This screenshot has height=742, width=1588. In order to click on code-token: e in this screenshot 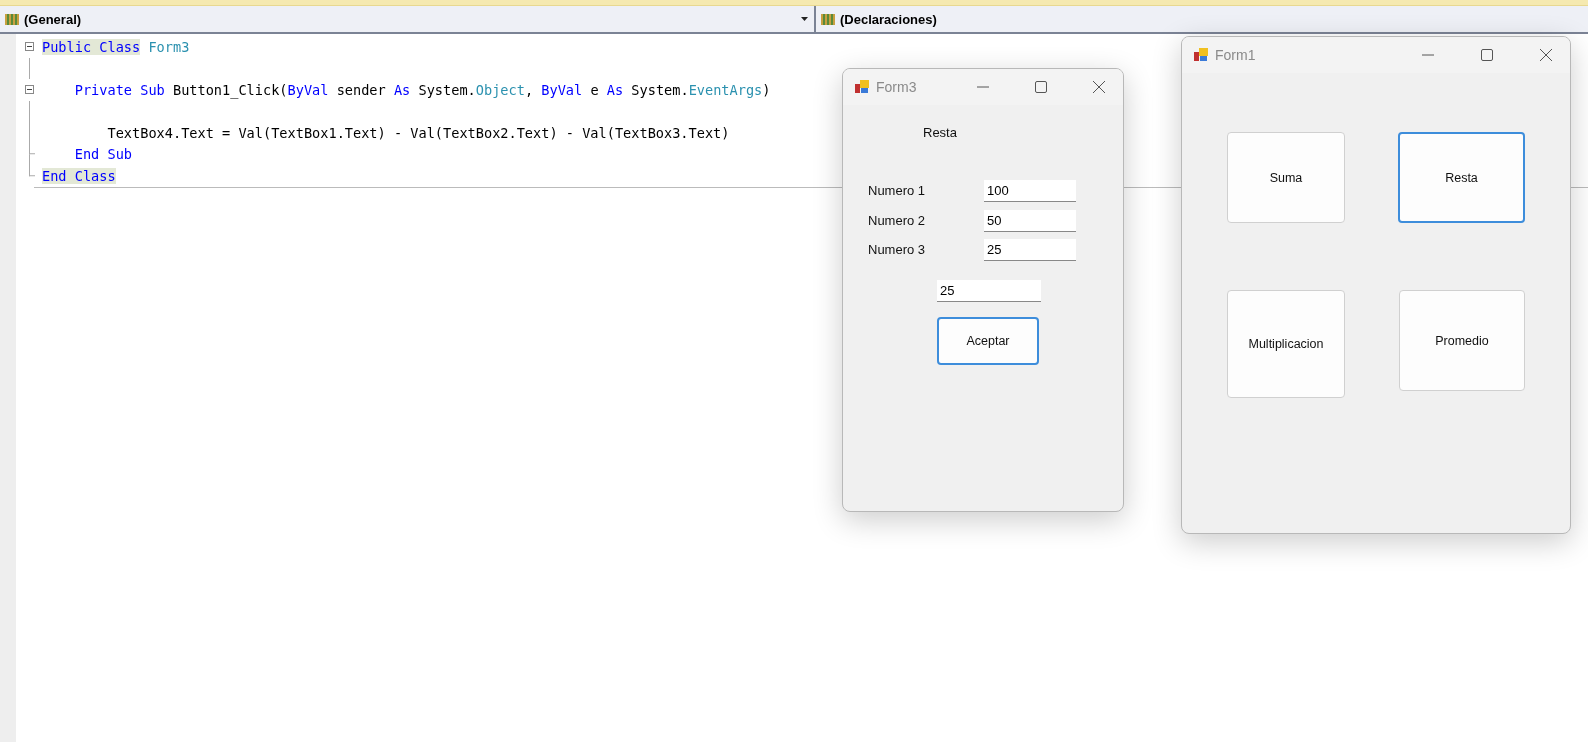, I will do `click(594, 89)`.